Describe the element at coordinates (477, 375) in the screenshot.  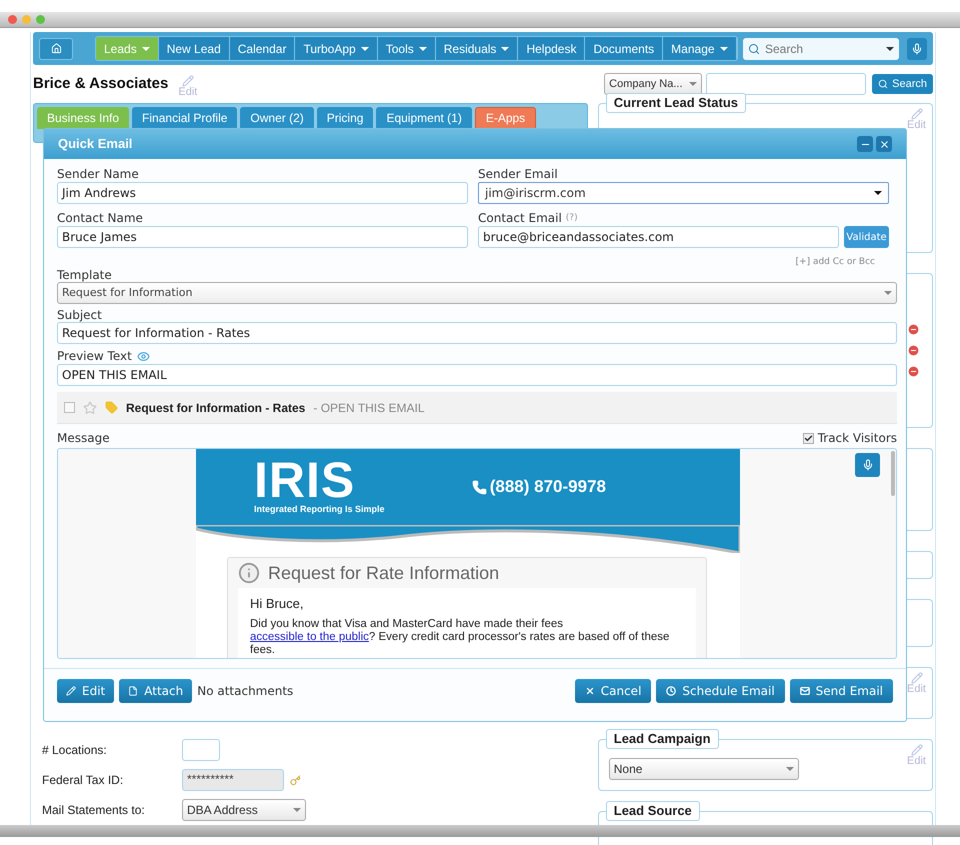
I see `preview-text-field: OPEN THIS EMAIL` at that location.